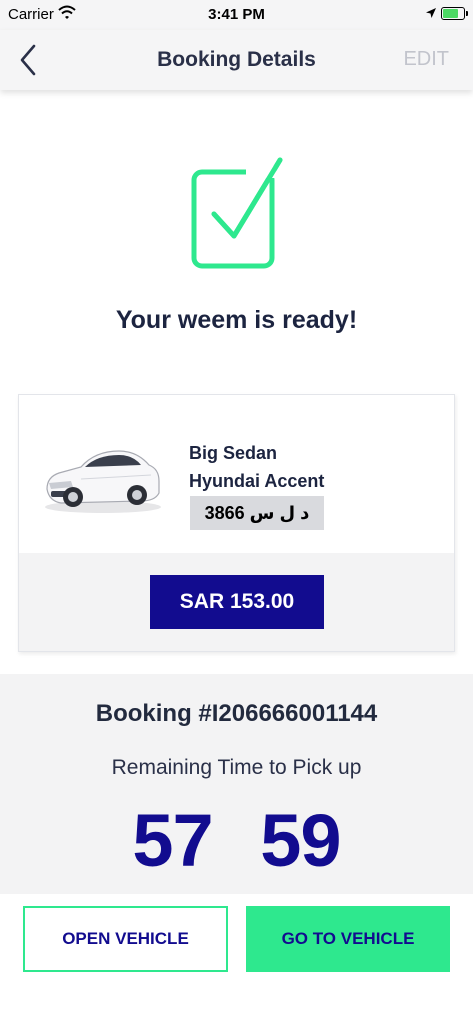  What do you see at coordinates (348, 939) in the screenshot?
I see `go-to-vehicle-button: GO TO VEHICLE` at bounding box center [348, 939].